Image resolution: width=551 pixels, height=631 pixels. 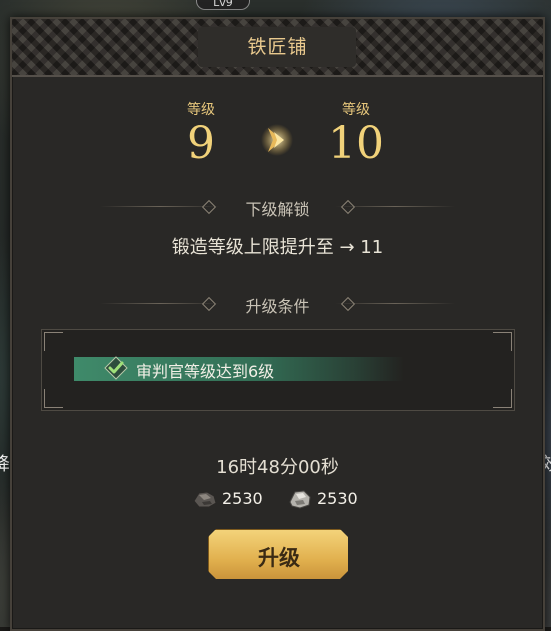 What do you see at coordinates (277, 306) in the screenshot?
I see `requirements-section-title: 升级条件` at bounding box center [277, 306].